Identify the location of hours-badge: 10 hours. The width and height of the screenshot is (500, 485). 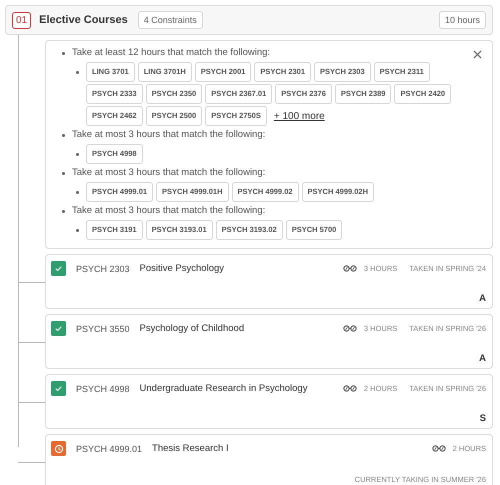
(462, 20).